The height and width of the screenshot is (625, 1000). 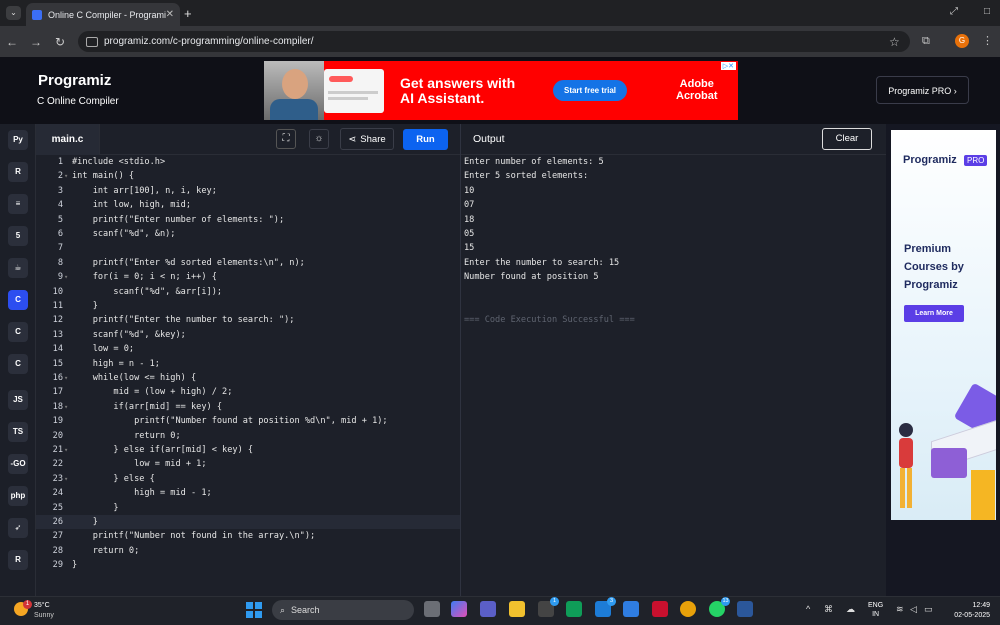 I want to click on code-line: 16 ▾ while(low <= high) {, so click(x=248, y=378).